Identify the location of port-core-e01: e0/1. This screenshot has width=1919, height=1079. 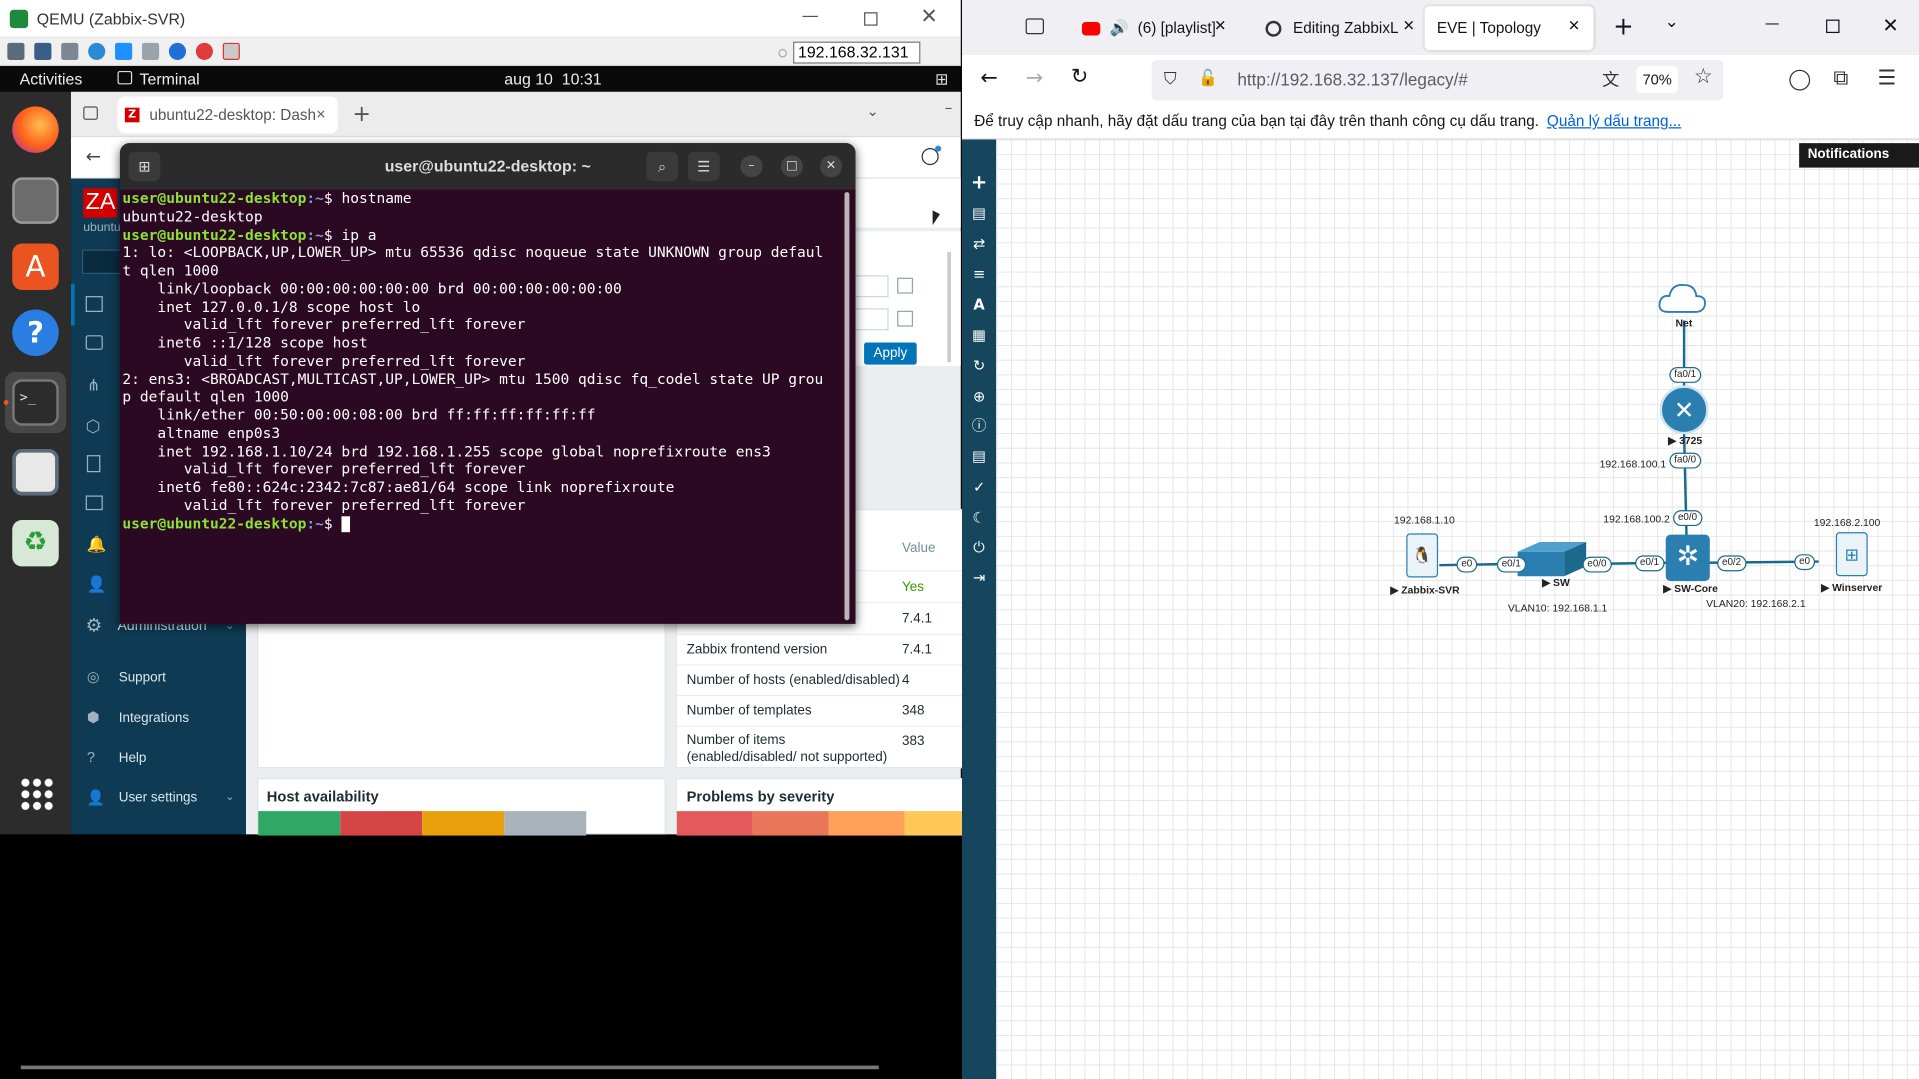
(1649, 563).